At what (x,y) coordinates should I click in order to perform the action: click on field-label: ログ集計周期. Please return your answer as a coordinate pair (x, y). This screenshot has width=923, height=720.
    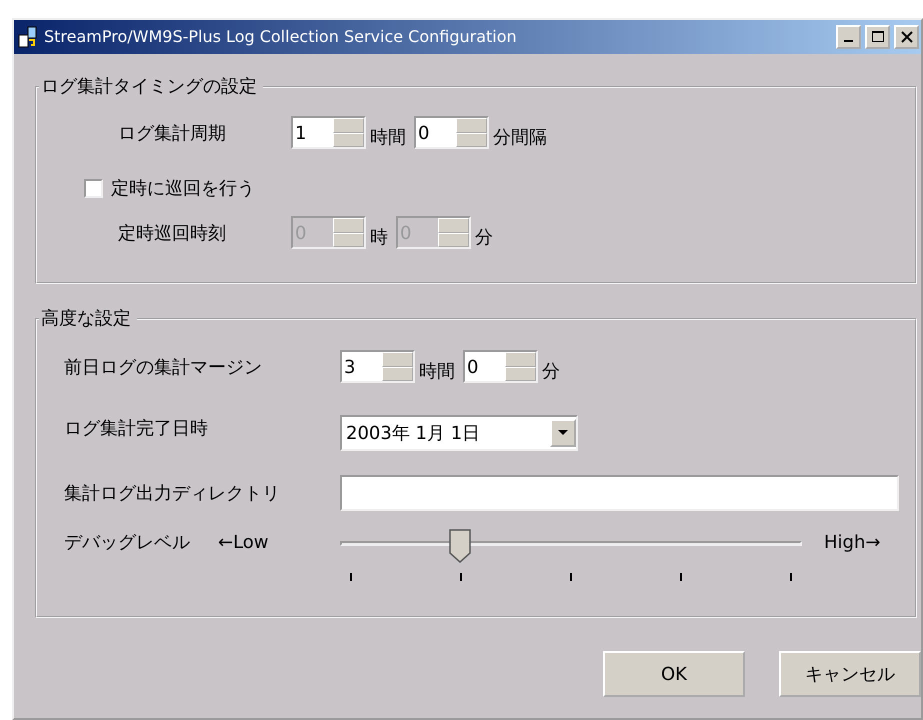
    Looking at the image, I should click on (172, 134).